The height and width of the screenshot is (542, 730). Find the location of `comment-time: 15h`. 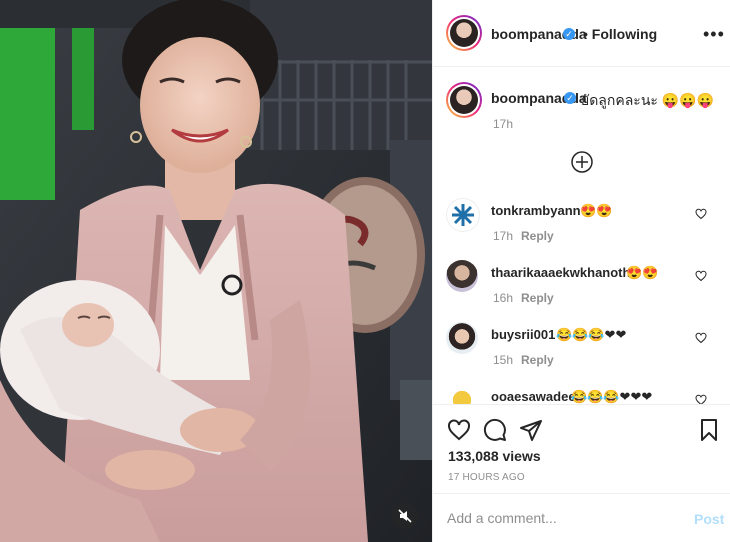

comment-time: 15h is located at coordinates (503, 360).